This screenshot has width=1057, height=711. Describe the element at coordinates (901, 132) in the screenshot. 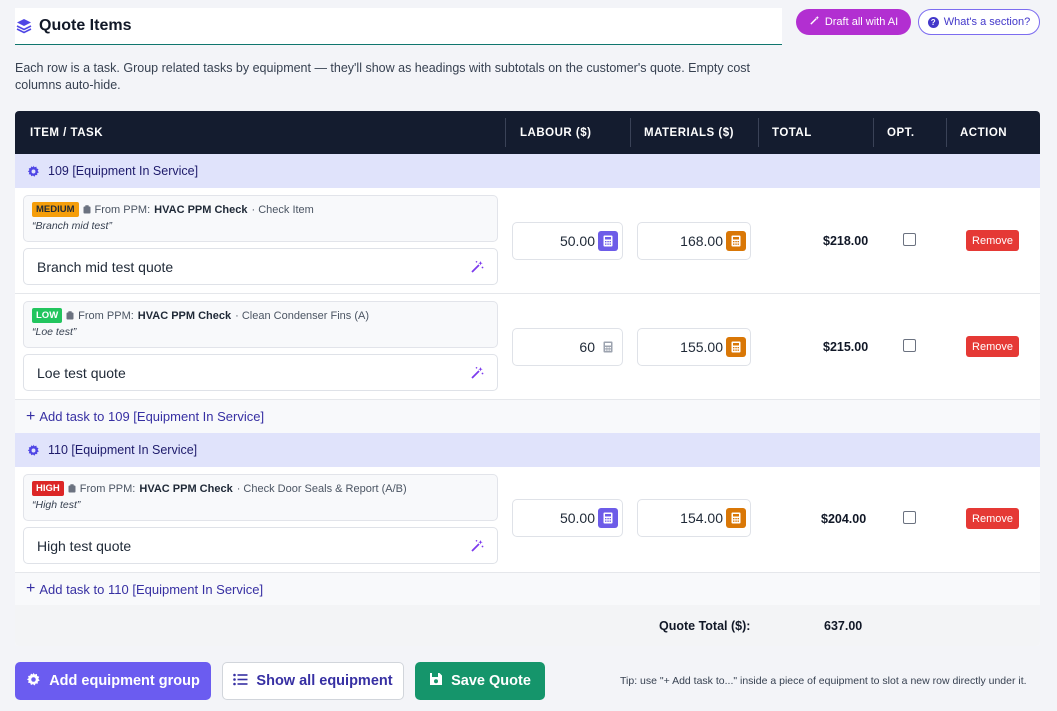

I see `col-opt: OPT.` at that location.